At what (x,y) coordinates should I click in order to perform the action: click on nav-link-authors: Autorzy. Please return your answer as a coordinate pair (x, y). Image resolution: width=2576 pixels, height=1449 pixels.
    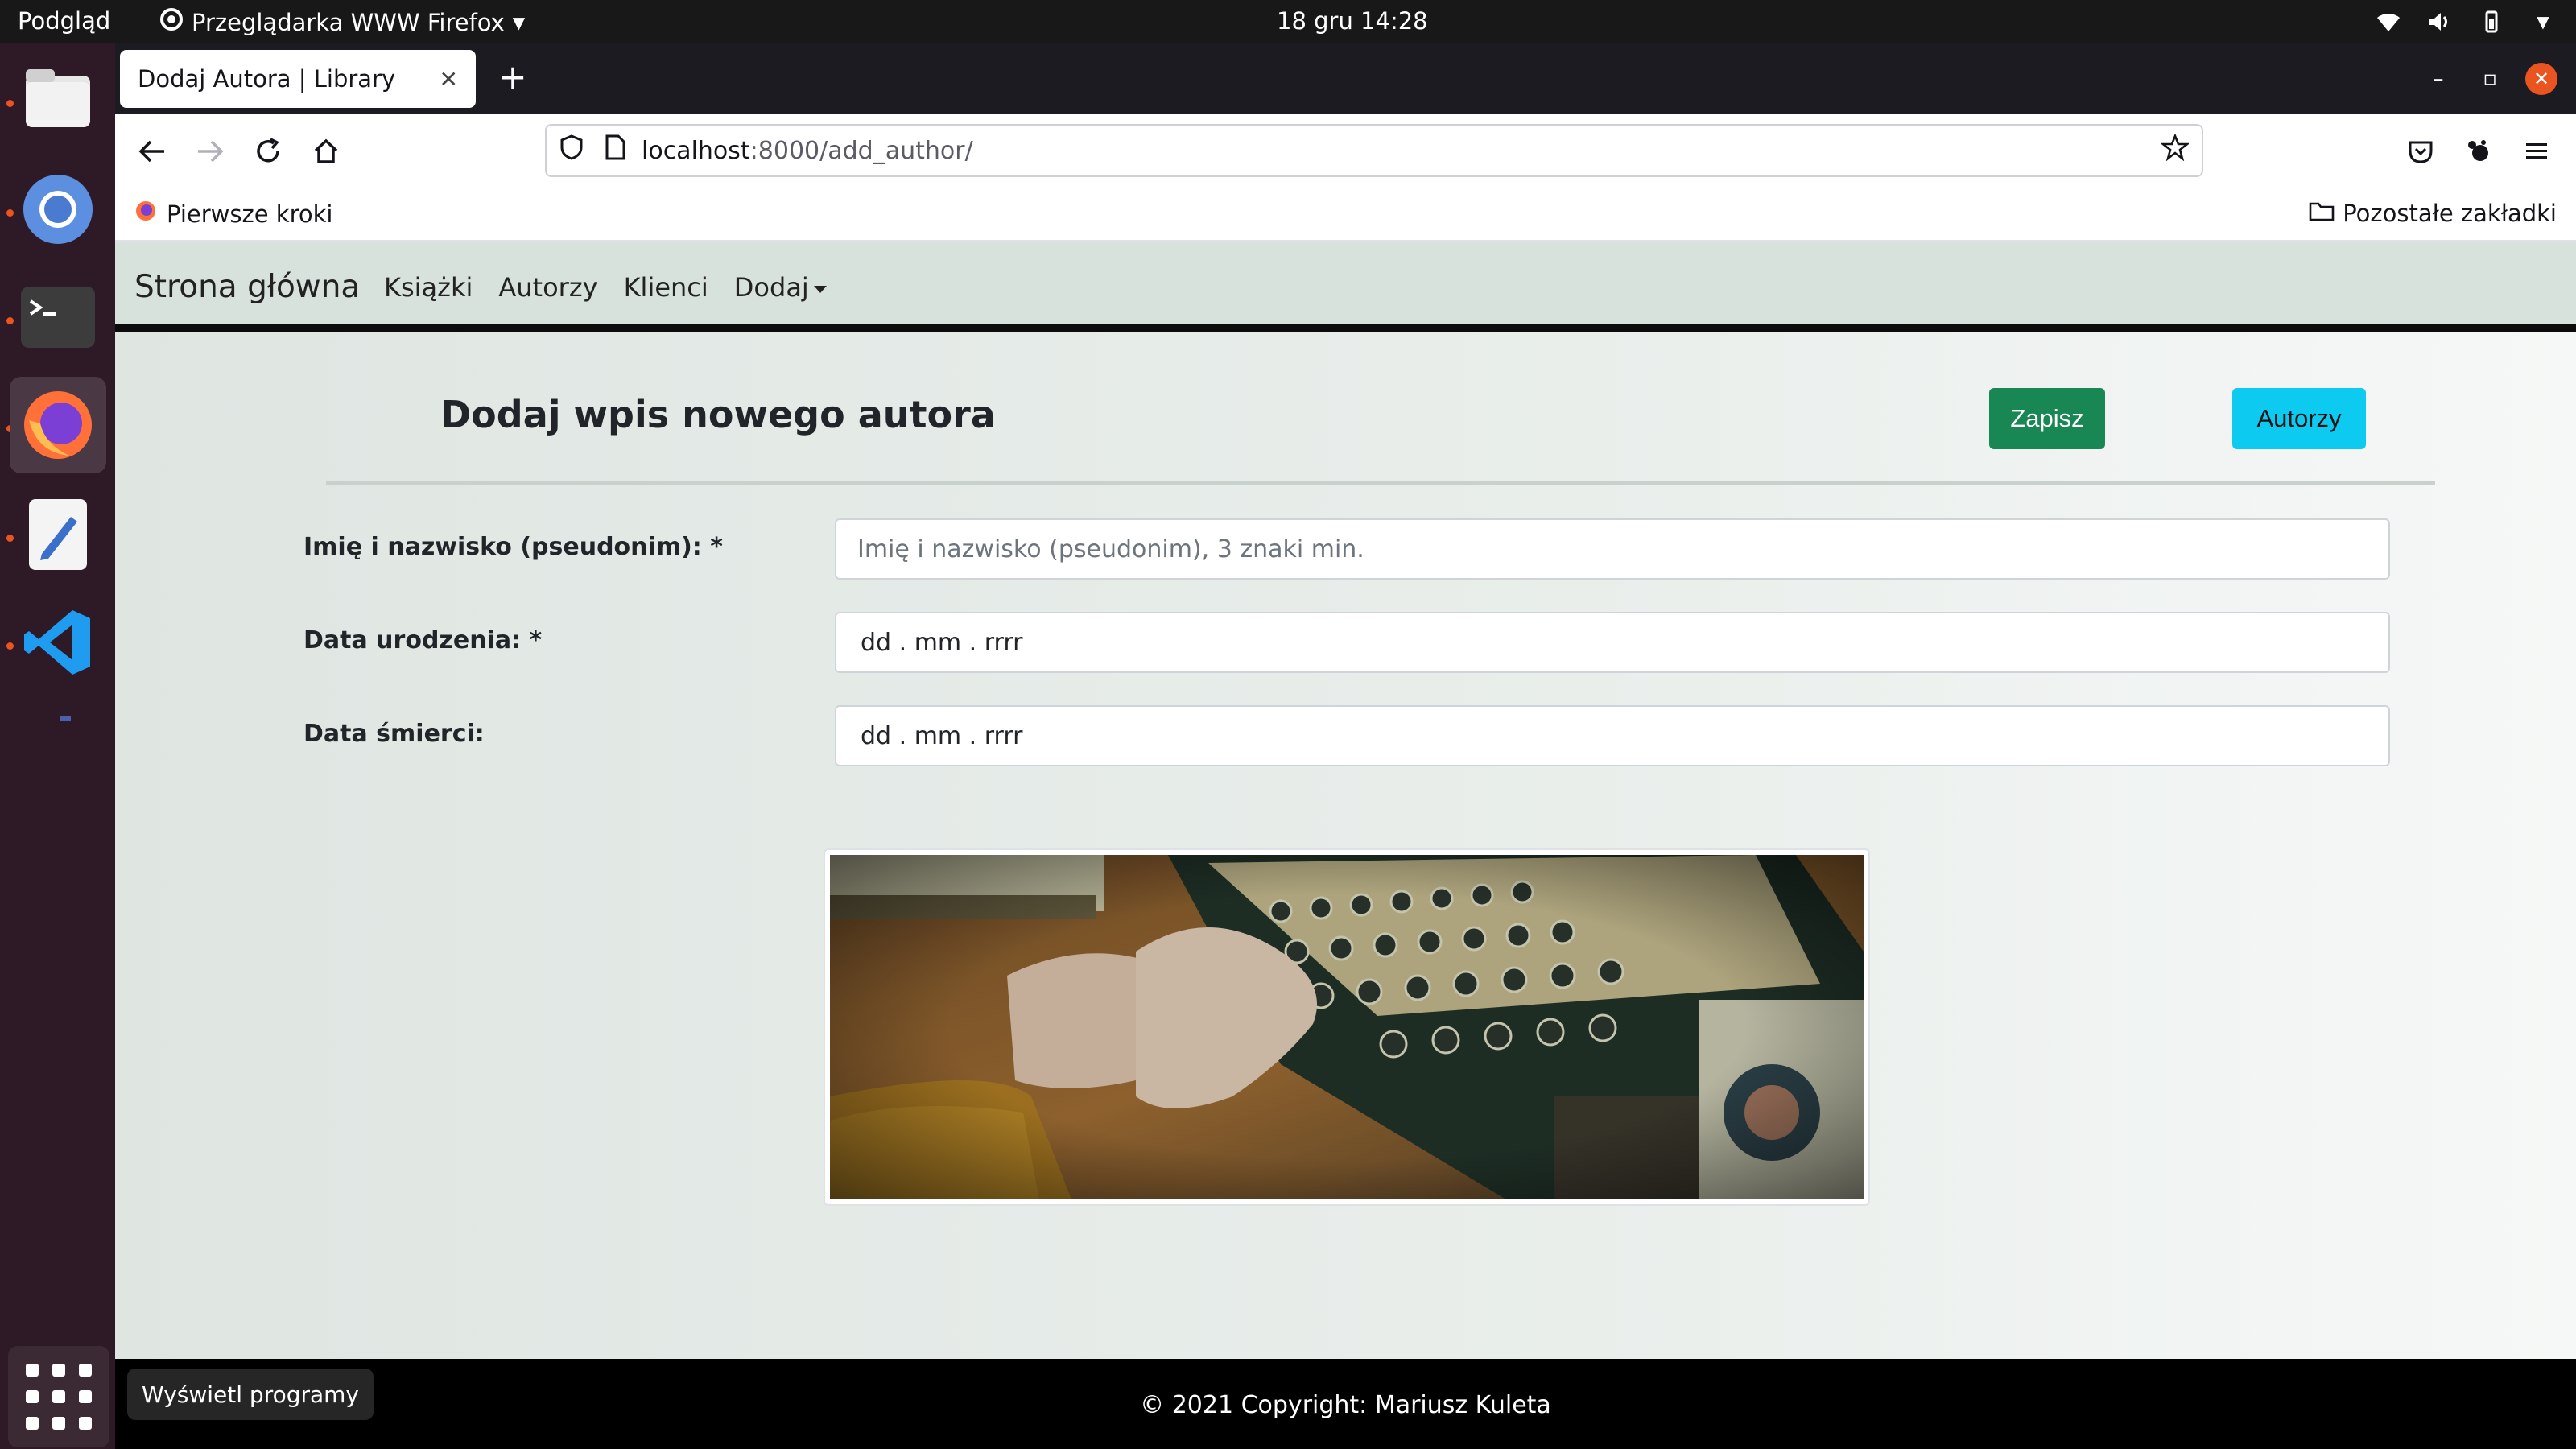
    Looking at the image, I should click on (547, 287).